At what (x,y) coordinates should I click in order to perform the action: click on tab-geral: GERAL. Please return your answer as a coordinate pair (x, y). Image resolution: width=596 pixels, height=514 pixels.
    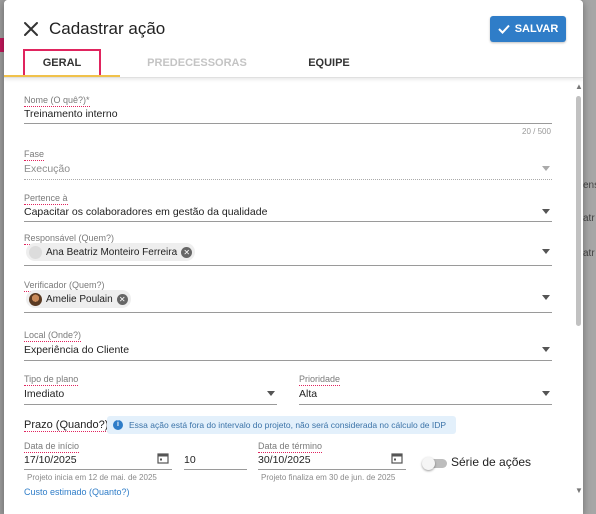
    Looking at the image, I should click on (62, 63).